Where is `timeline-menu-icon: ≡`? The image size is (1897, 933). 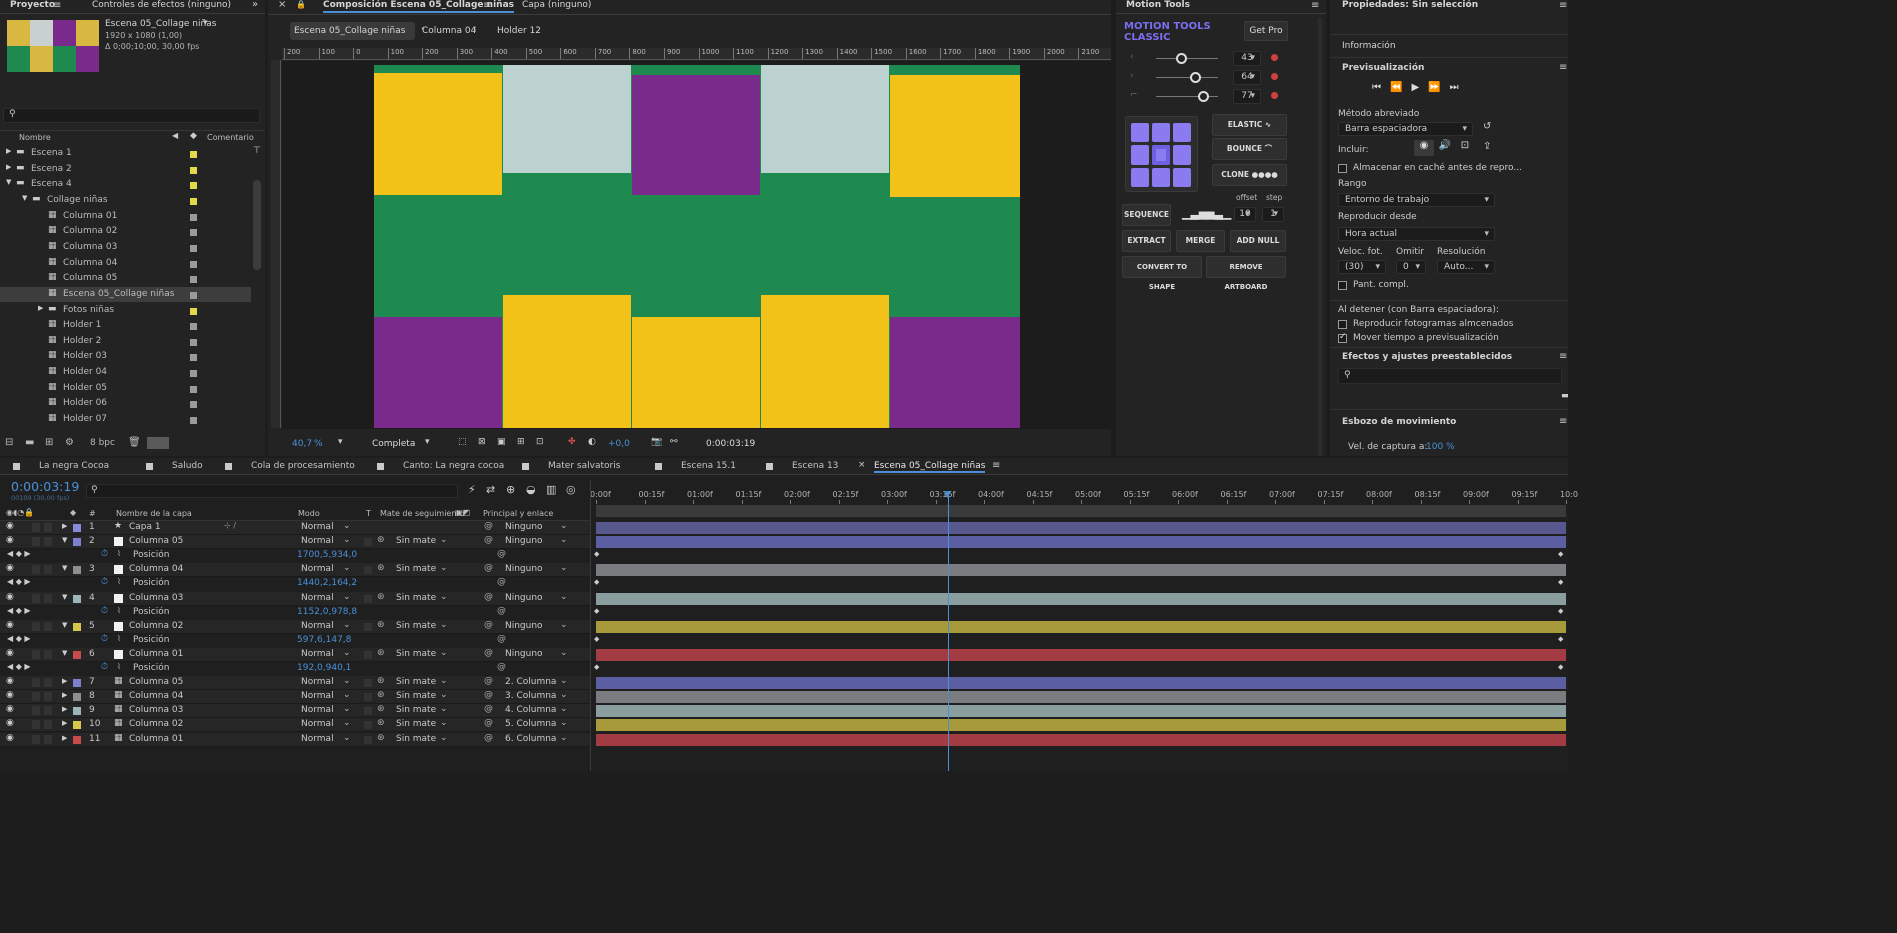
timeline-menu-icon: ≡ is located at coordinates (996, 465).